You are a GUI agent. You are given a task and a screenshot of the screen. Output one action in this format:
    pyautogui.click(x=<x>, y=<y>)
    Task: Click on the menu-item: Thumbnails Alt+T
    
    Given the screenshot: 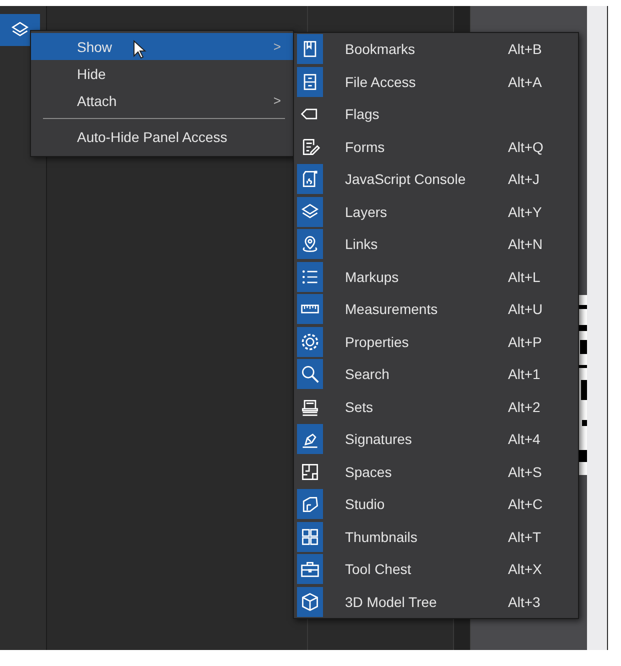 What is the action you would take?
    pyautogui.click(x=436, y=536)
    